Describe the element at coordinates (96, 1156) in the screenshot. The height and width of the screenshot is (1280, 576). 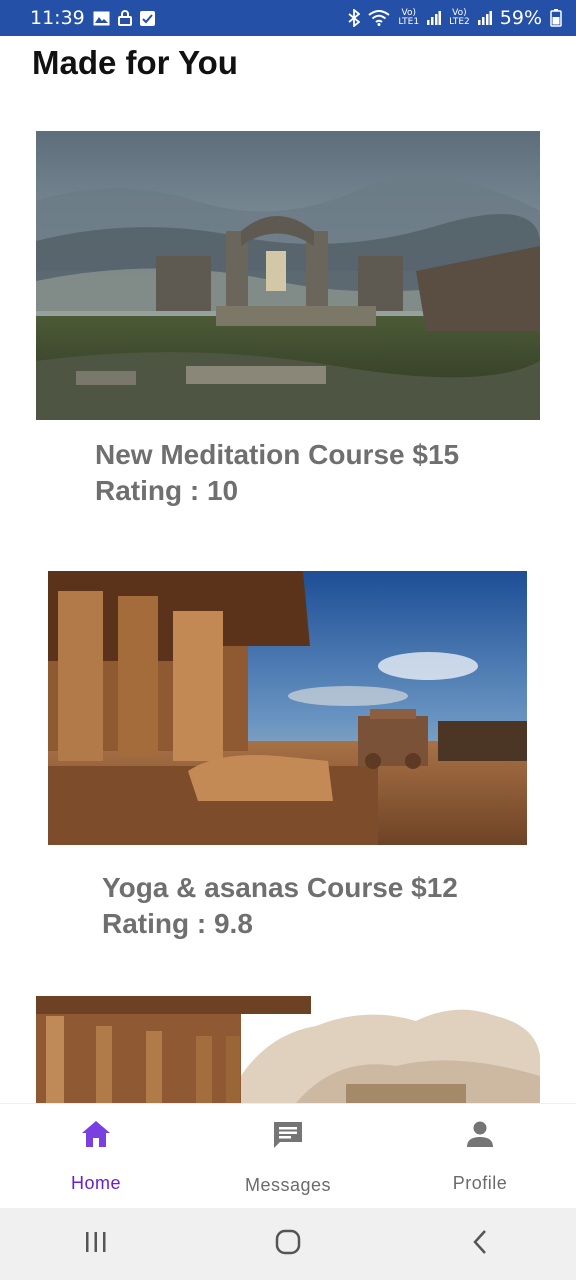
I see `nav-home: Home` at that location.